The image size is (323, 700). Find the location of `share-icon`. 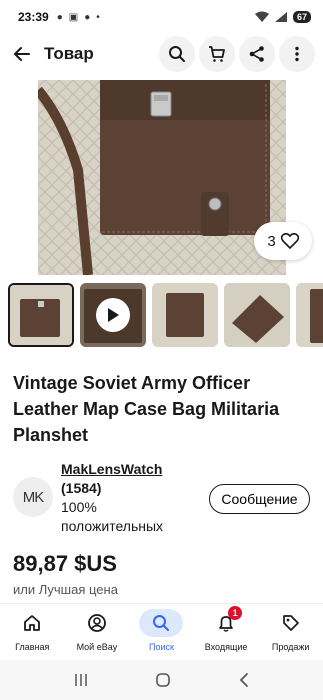

share-icon is located at coordinates (256, 54).